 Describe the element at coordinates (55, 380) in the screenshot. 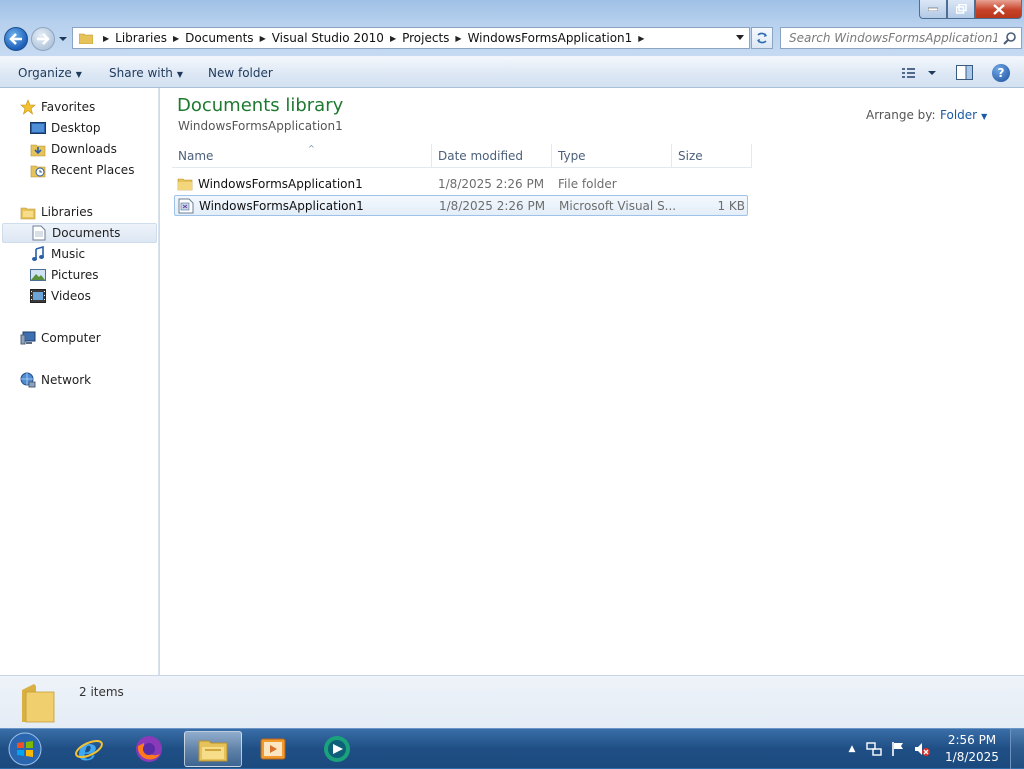

I see `sidebar-item-network: Network` at that location.